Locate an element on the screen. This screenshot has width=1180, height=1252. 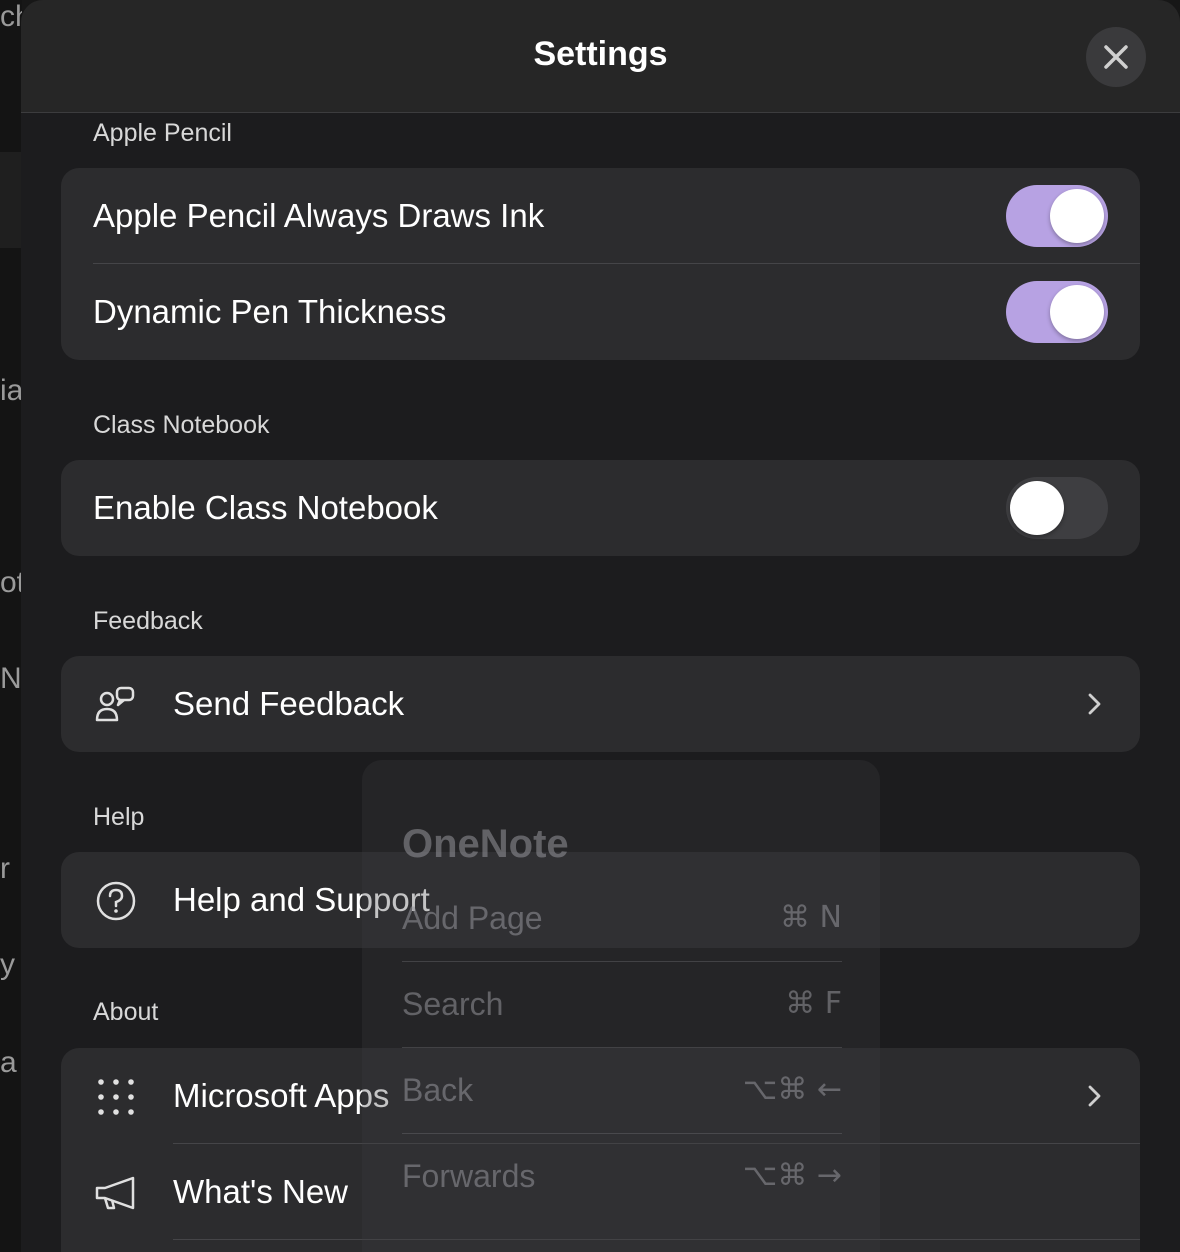
shortcut-item: Forwards ⌥⌘ → is located at coordinates (622, 1177).